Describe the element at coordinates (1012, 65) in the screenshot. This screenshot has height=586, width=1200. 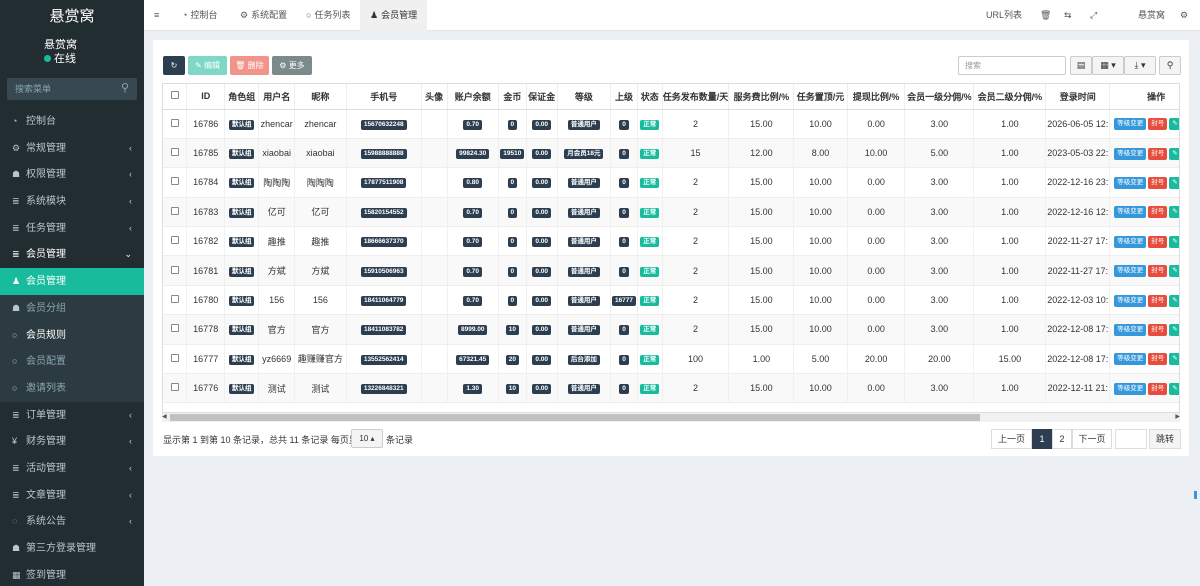
I see `table-search-input: 搜索` at that location.